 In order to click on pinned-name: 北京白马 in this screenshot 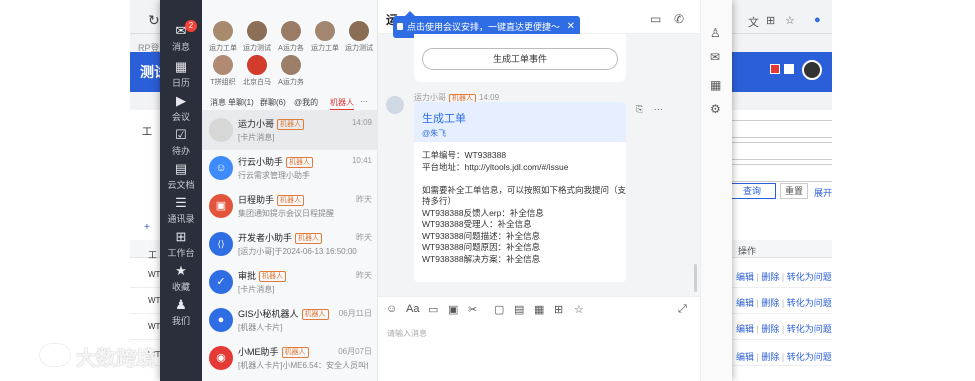, I will do `click(257, 82)`.